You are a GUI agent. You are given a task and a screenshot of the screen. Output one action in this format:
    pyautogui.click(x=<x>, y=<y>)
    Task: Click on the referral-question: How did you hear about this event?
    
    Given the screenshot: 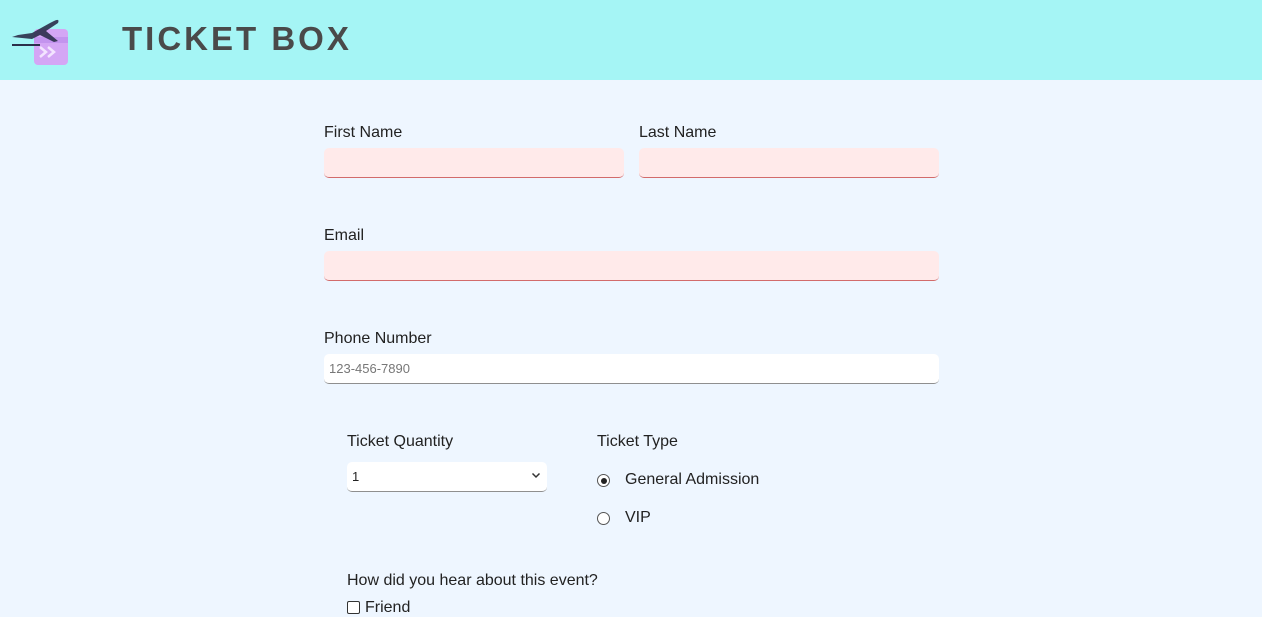 What is the action you would take?
    pyautogui.click(x=472, y=580)
    